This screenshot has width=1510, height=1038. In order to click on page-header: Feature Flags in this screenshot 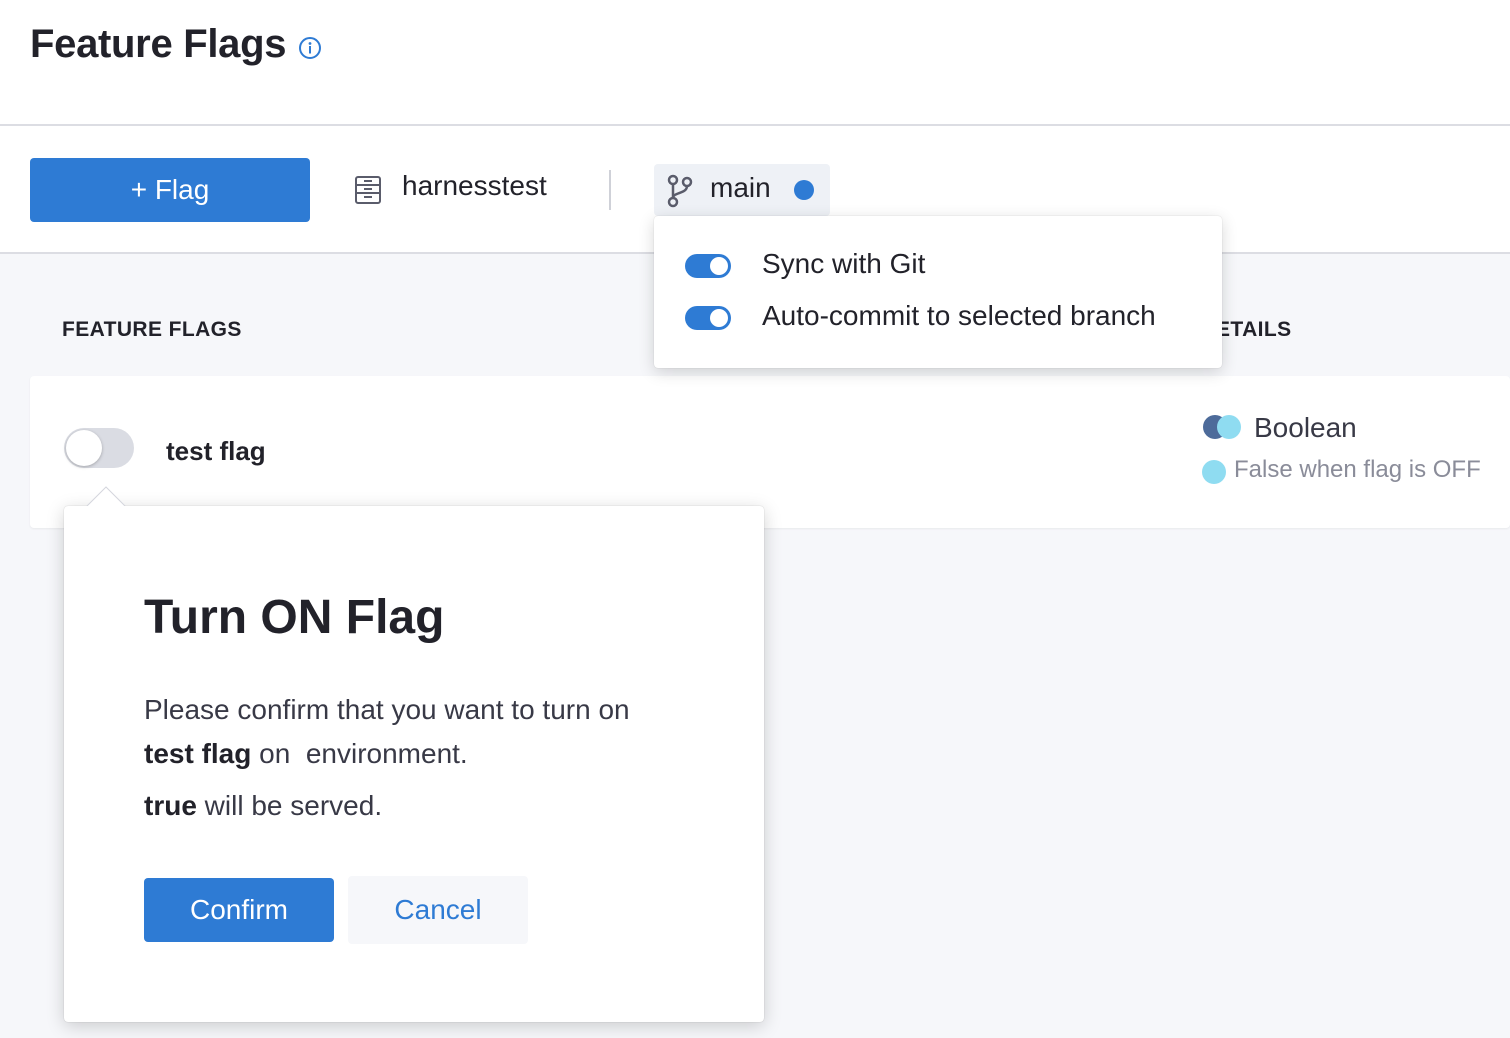, I will do `click(755, 63)`.